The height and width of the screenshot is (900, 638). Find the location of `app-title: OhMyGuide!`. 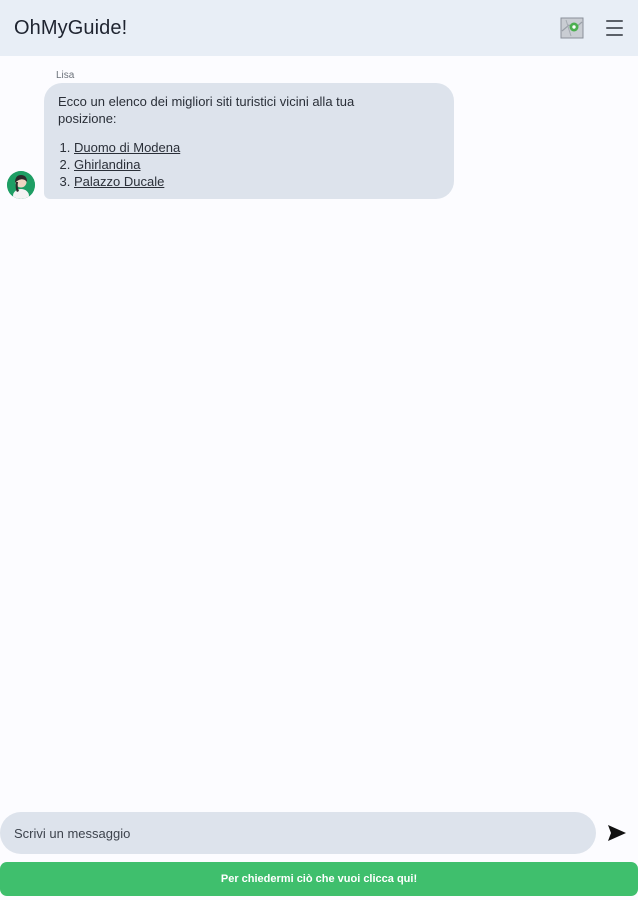

app-title: OhMyGuide! is located at coordinates (71, 28).